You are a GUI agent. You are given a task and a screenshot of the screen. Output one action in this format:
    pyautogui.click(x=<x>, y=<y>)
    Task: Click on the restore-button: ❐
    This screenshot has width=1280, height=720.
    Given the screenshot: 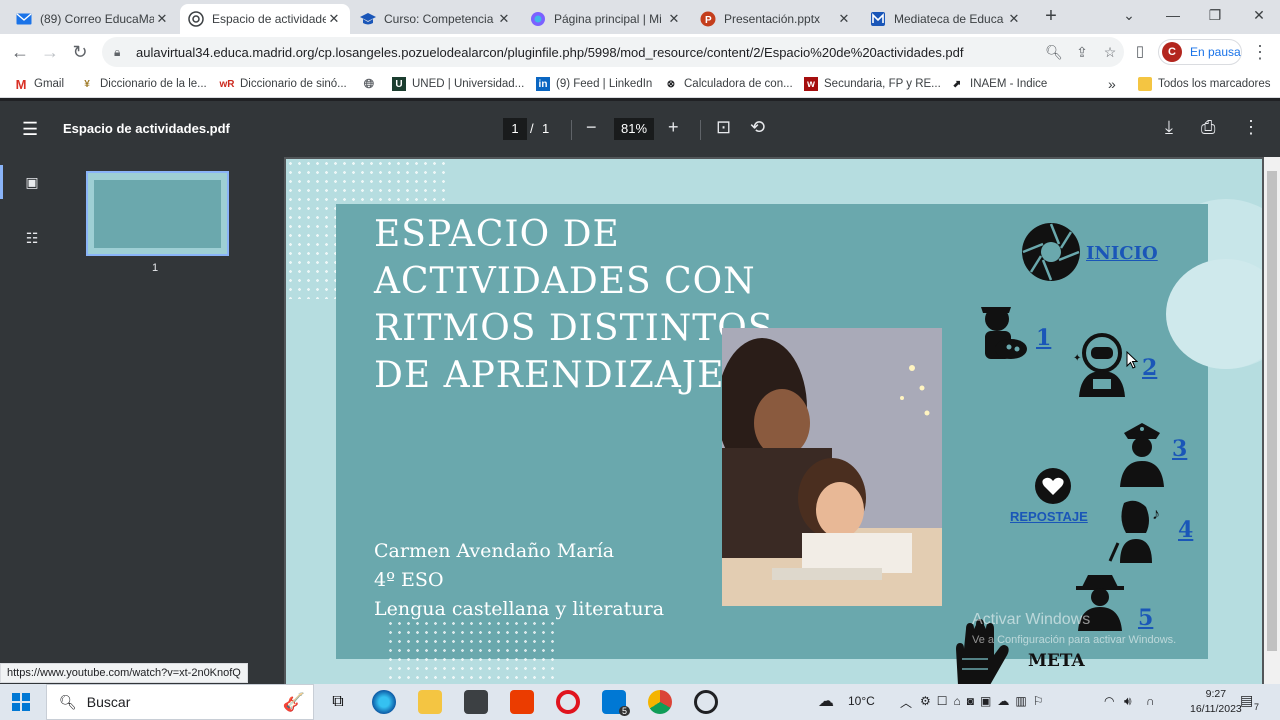 What is the action you would take?
    pyautogui.click(x=1215, y=16)
    